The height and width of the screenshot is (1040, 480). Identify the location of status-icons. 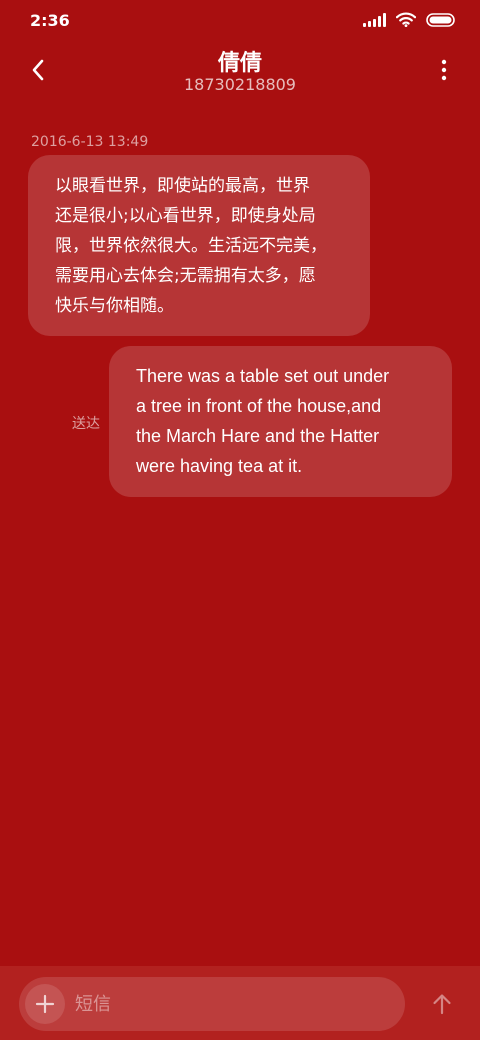
(409, 19).